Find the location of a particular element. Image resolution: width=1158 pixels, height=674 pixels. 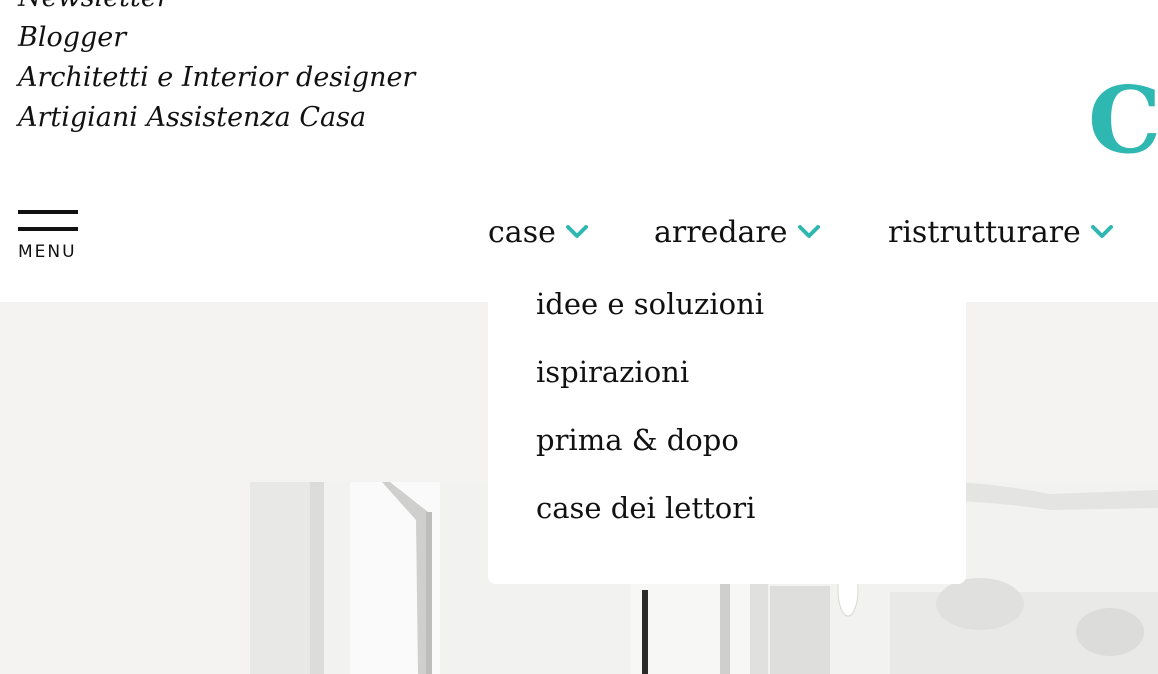

nav-item-arredare: arredare is located at coordinates (737, 232).